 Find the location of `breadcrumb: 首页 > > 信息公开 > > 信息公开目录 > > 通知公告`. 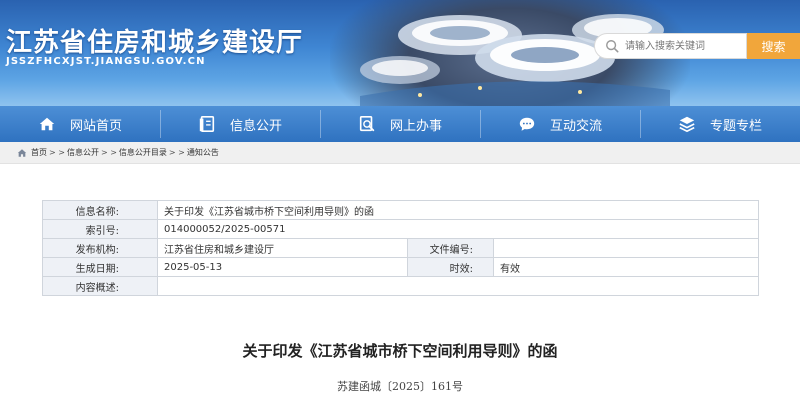

breadcrumb: 首页 > > 信息公开 > > 信息公开目录 > > 通知公告 is located at coordinates (400, 153).